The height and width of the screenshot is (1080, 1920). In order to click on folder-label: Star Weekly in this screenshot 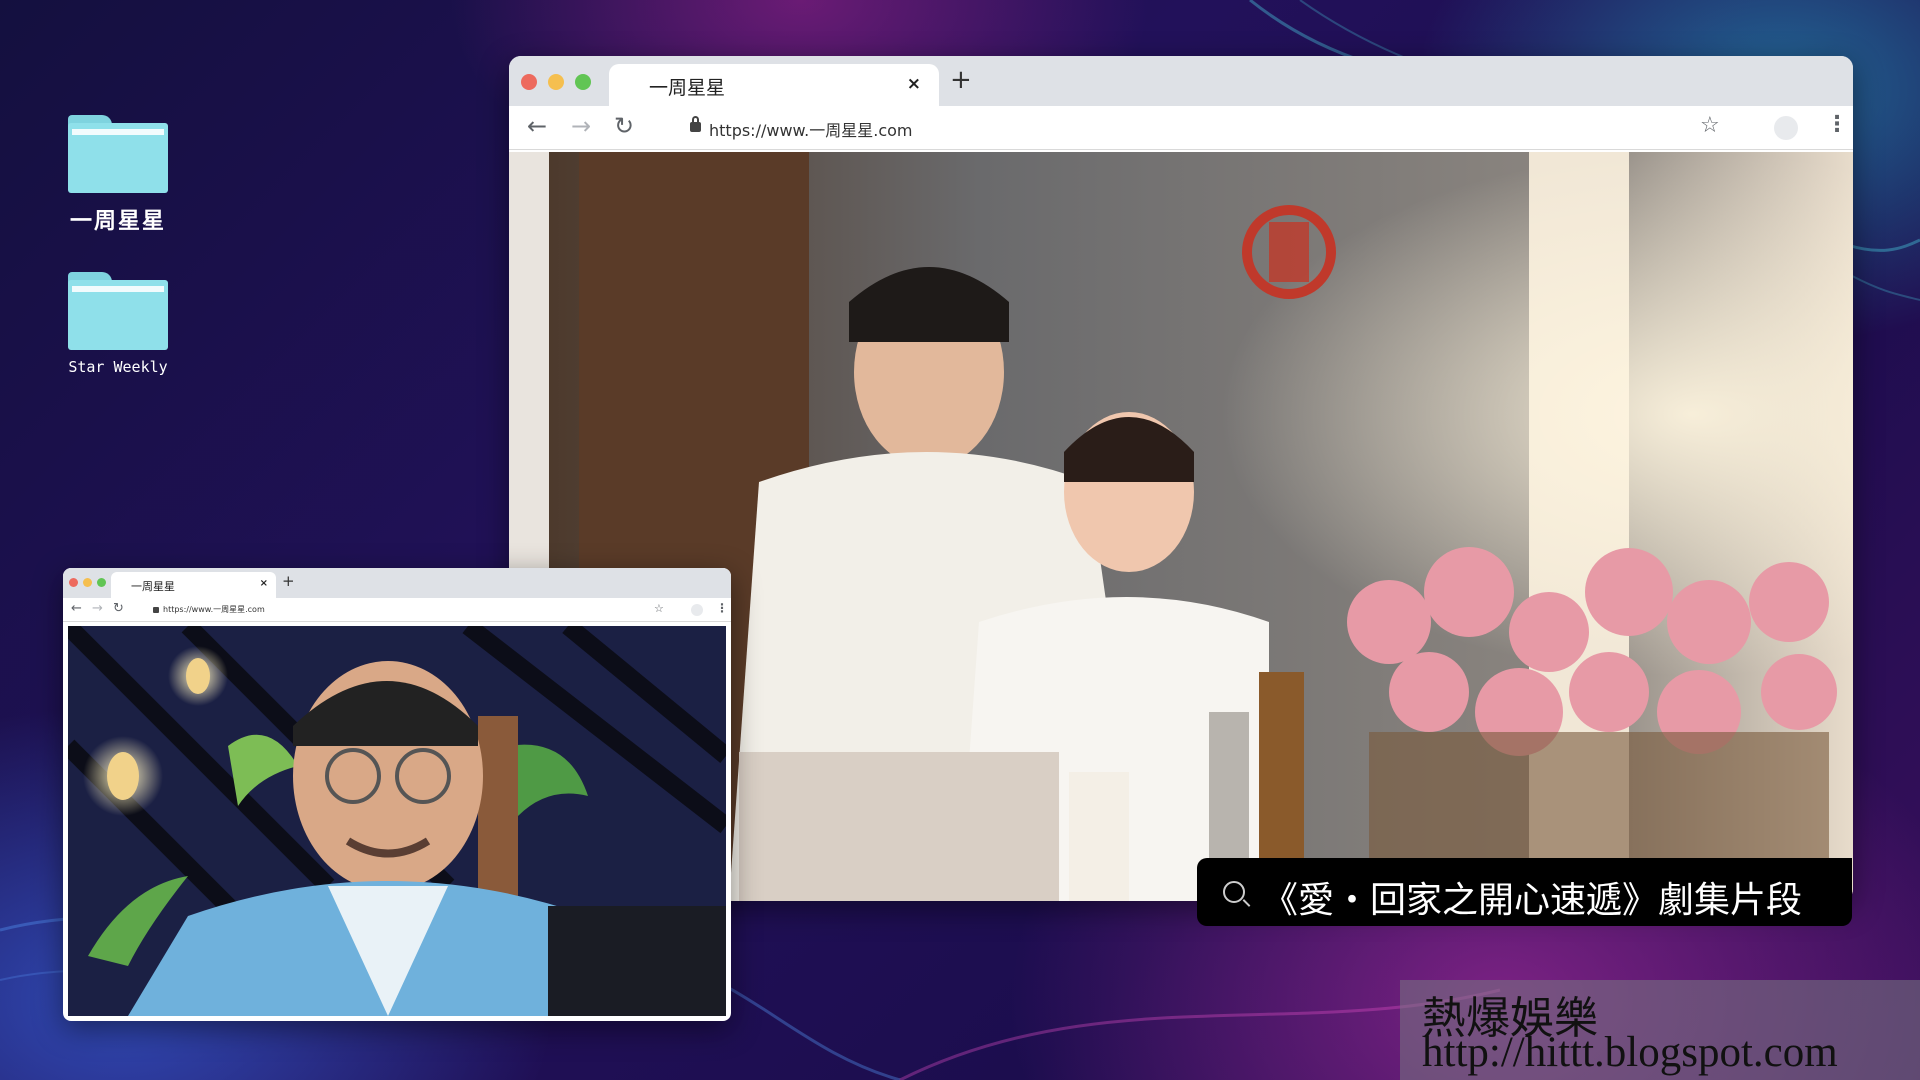, I will do `click(118, 367)`.